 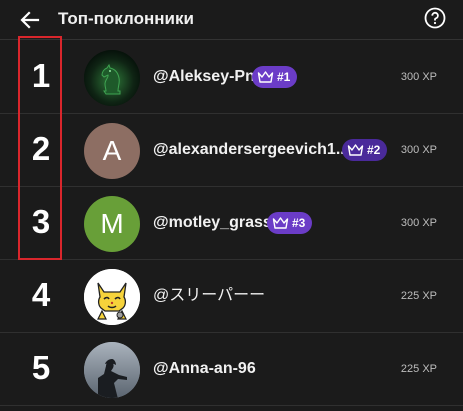 What do you see at coordinates (290, 223) in the screenshot?
I see `top-fan-badge: #3` at bounding box center [290, 223].